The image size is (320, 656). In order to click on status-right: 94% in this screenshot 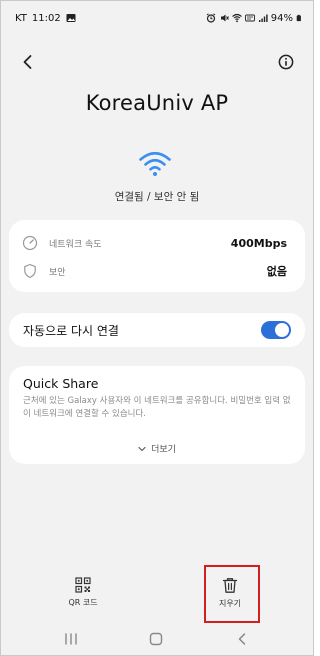, I will do `click(254, 18)`.